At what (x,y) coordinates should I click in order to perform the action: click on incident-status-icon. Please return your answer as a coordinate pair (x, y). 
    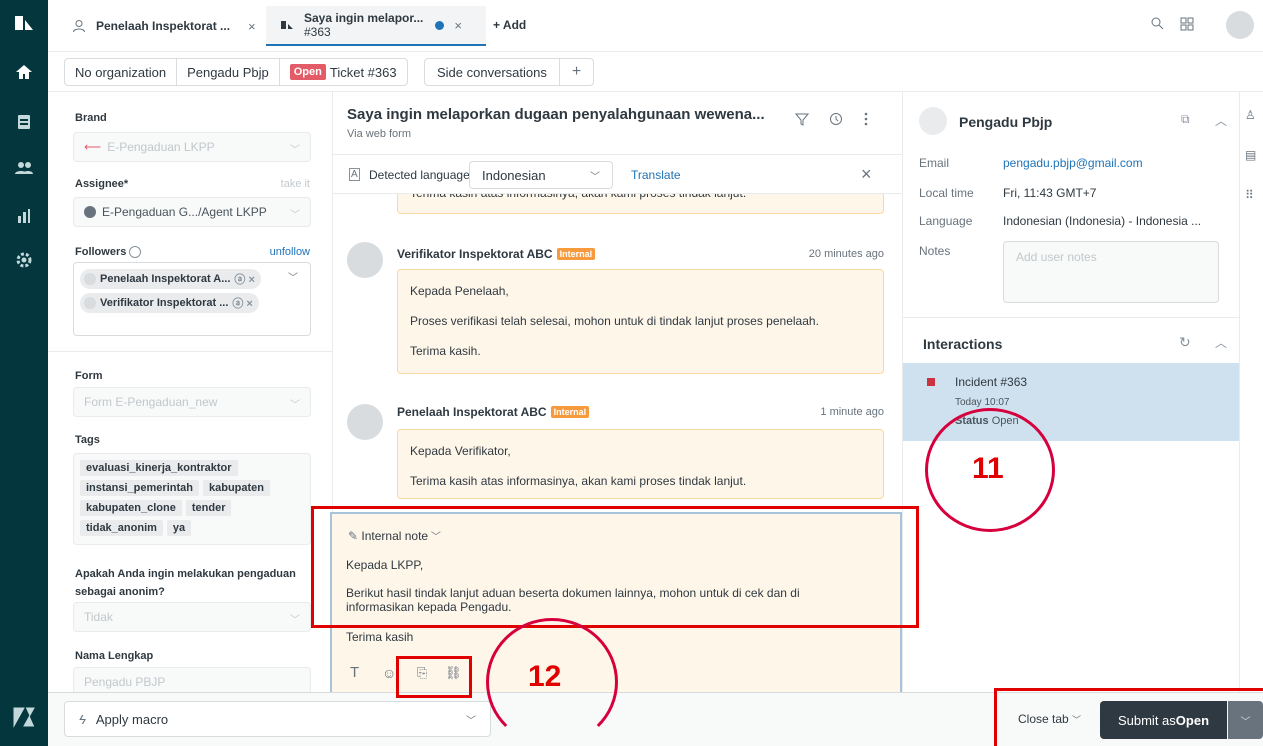
    Looking at the image, I should click on (931, 382).